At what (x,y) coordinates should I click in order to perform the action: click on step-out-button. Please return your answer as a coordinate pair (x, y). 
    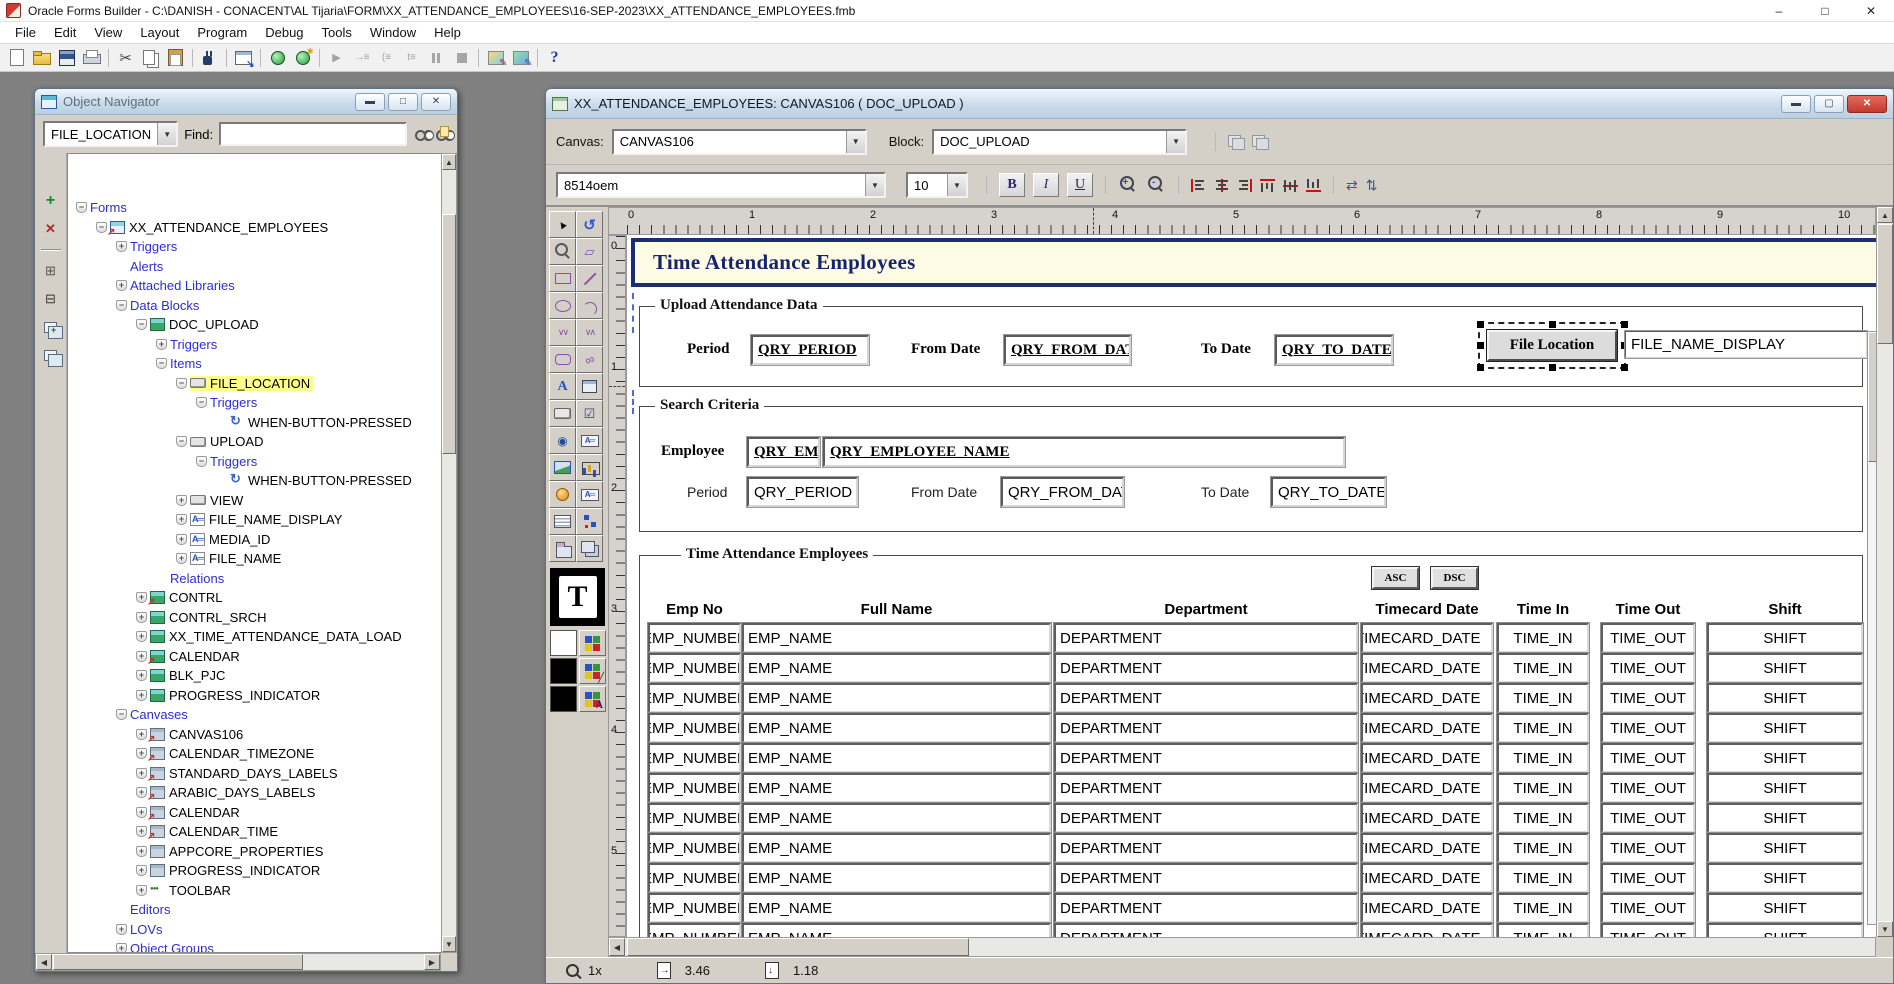
    Looking at the image, I should click on (411, 58).